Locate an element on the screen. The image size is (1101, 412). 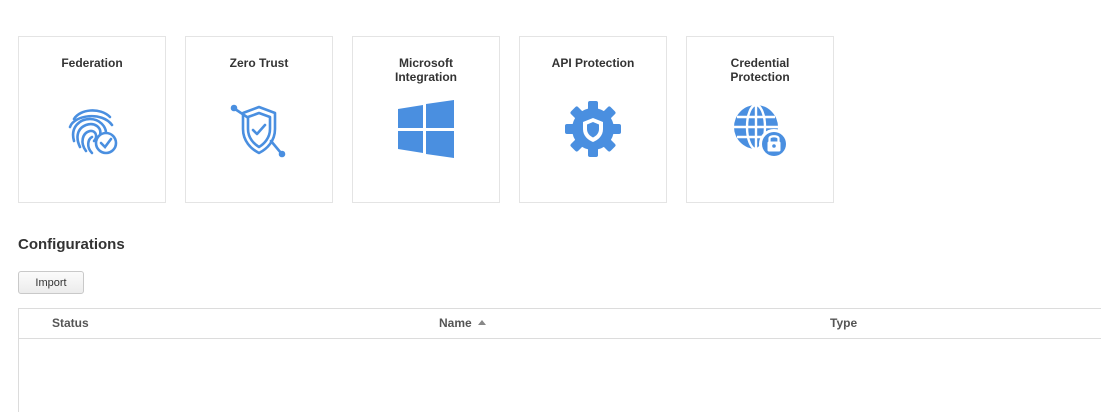
column-header-name: Name is located at coordinates (462, 323).